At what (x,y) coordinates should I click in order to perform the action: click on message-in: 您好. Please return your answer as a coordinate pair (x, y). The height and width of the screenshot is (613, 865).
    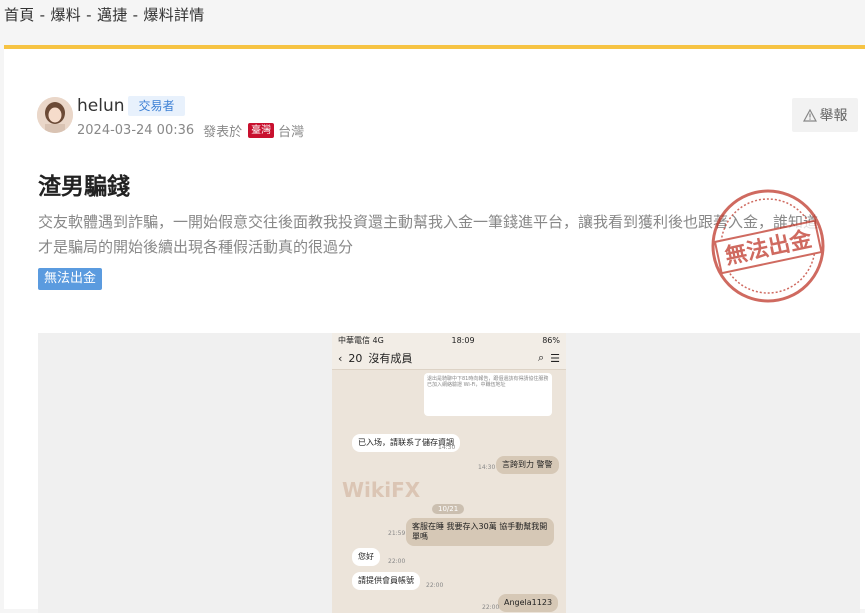
    Looking at the image, I should click on (366, 557).